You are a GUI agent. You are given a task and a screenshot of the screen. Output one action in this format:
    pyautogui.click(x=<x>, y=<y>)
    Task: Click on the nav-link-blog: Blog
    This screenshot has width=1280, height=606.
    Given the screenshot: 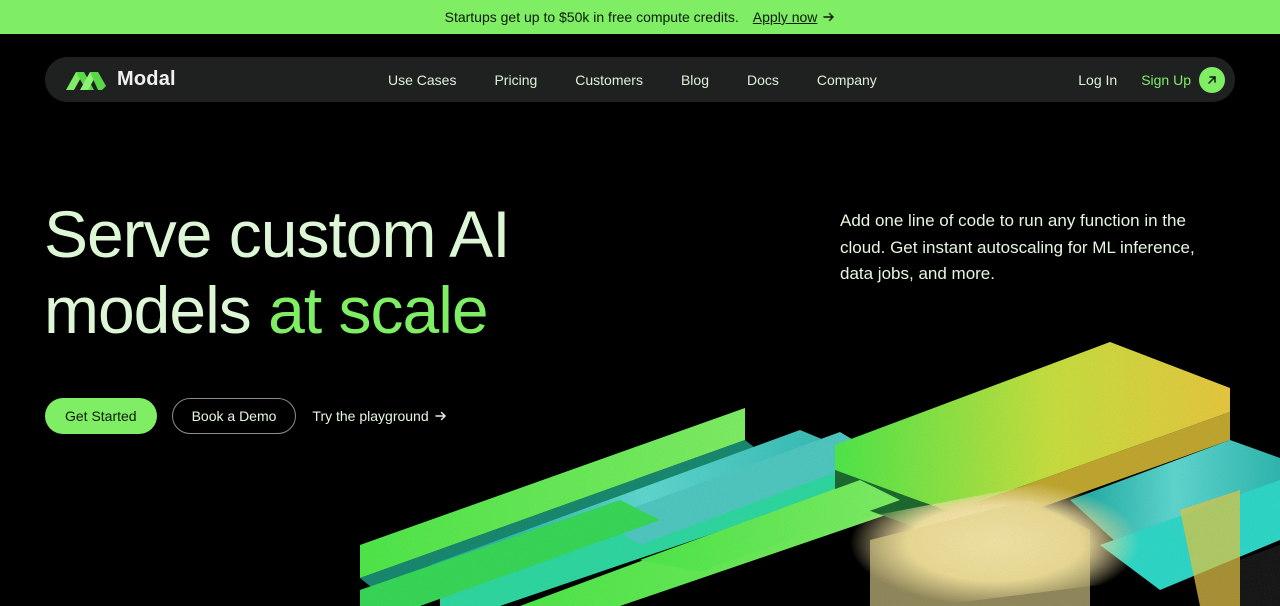 What is the action you would take?
    pyautogui.click(x=695, y=80)
    